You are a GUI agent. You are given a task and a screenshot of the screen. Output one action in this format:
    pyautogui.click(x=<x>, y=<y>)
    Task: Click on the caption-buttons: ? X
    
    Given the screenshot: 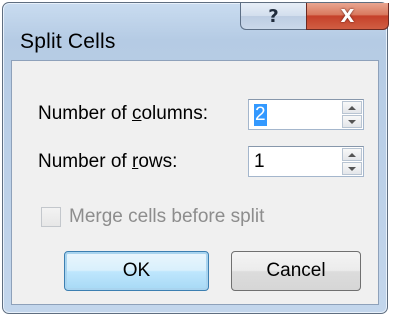 What is the action you would take?
    pyautogui.click(x=314, y=16)
    